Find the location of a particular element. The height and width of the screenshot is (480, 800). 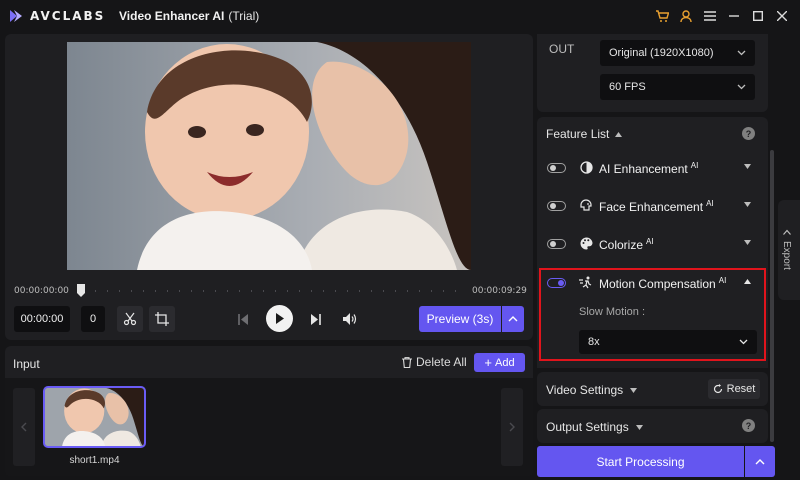

video-settings-header: Video Settings is located at coordinates (592, 390).